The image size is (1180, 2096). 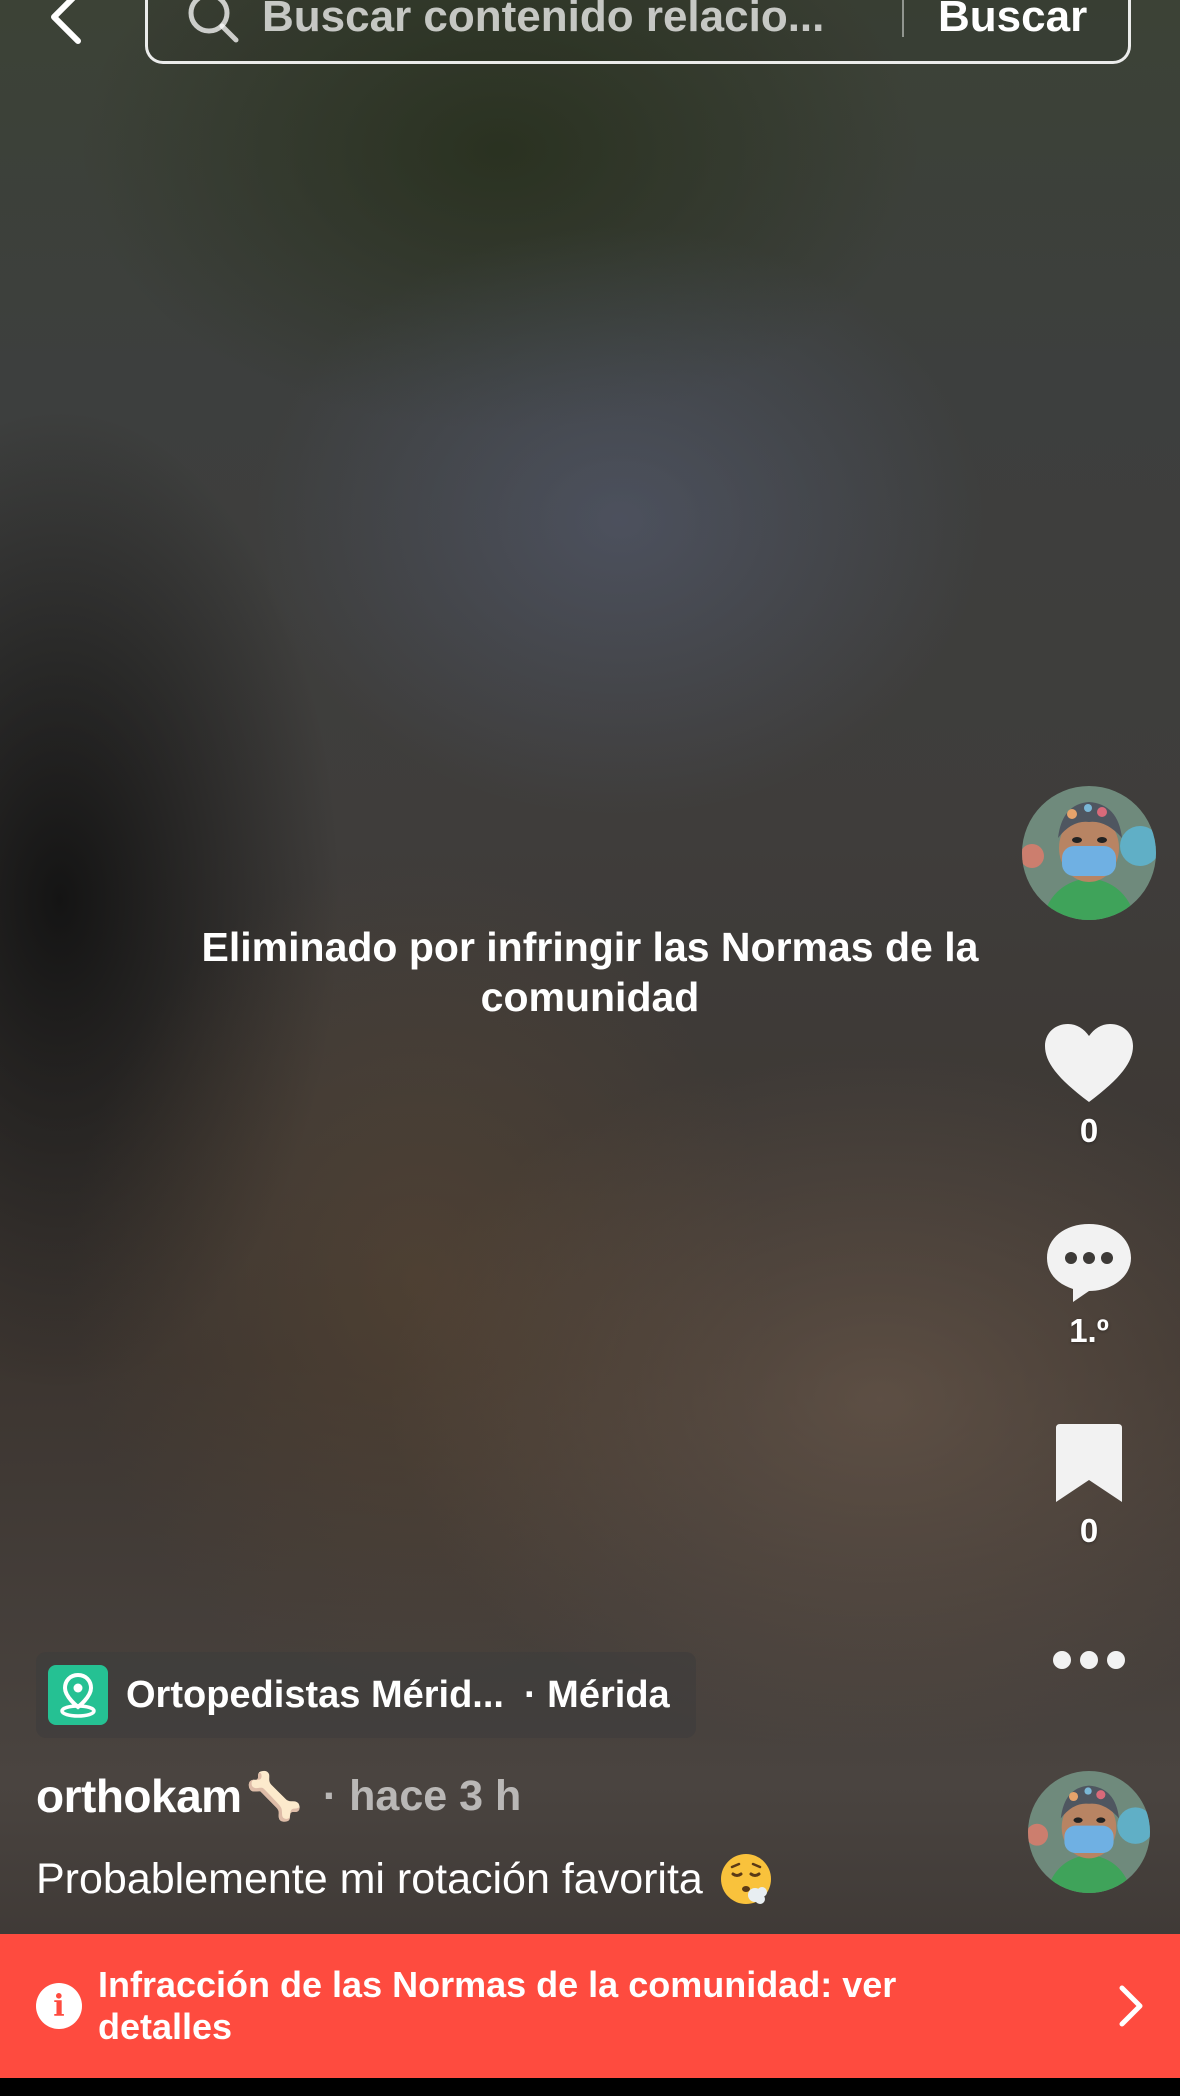 What do you see at coordinates (1131, 2006) in the screenshot?
I see `chevron-right-icon` at bounding box center [1131, 2006].